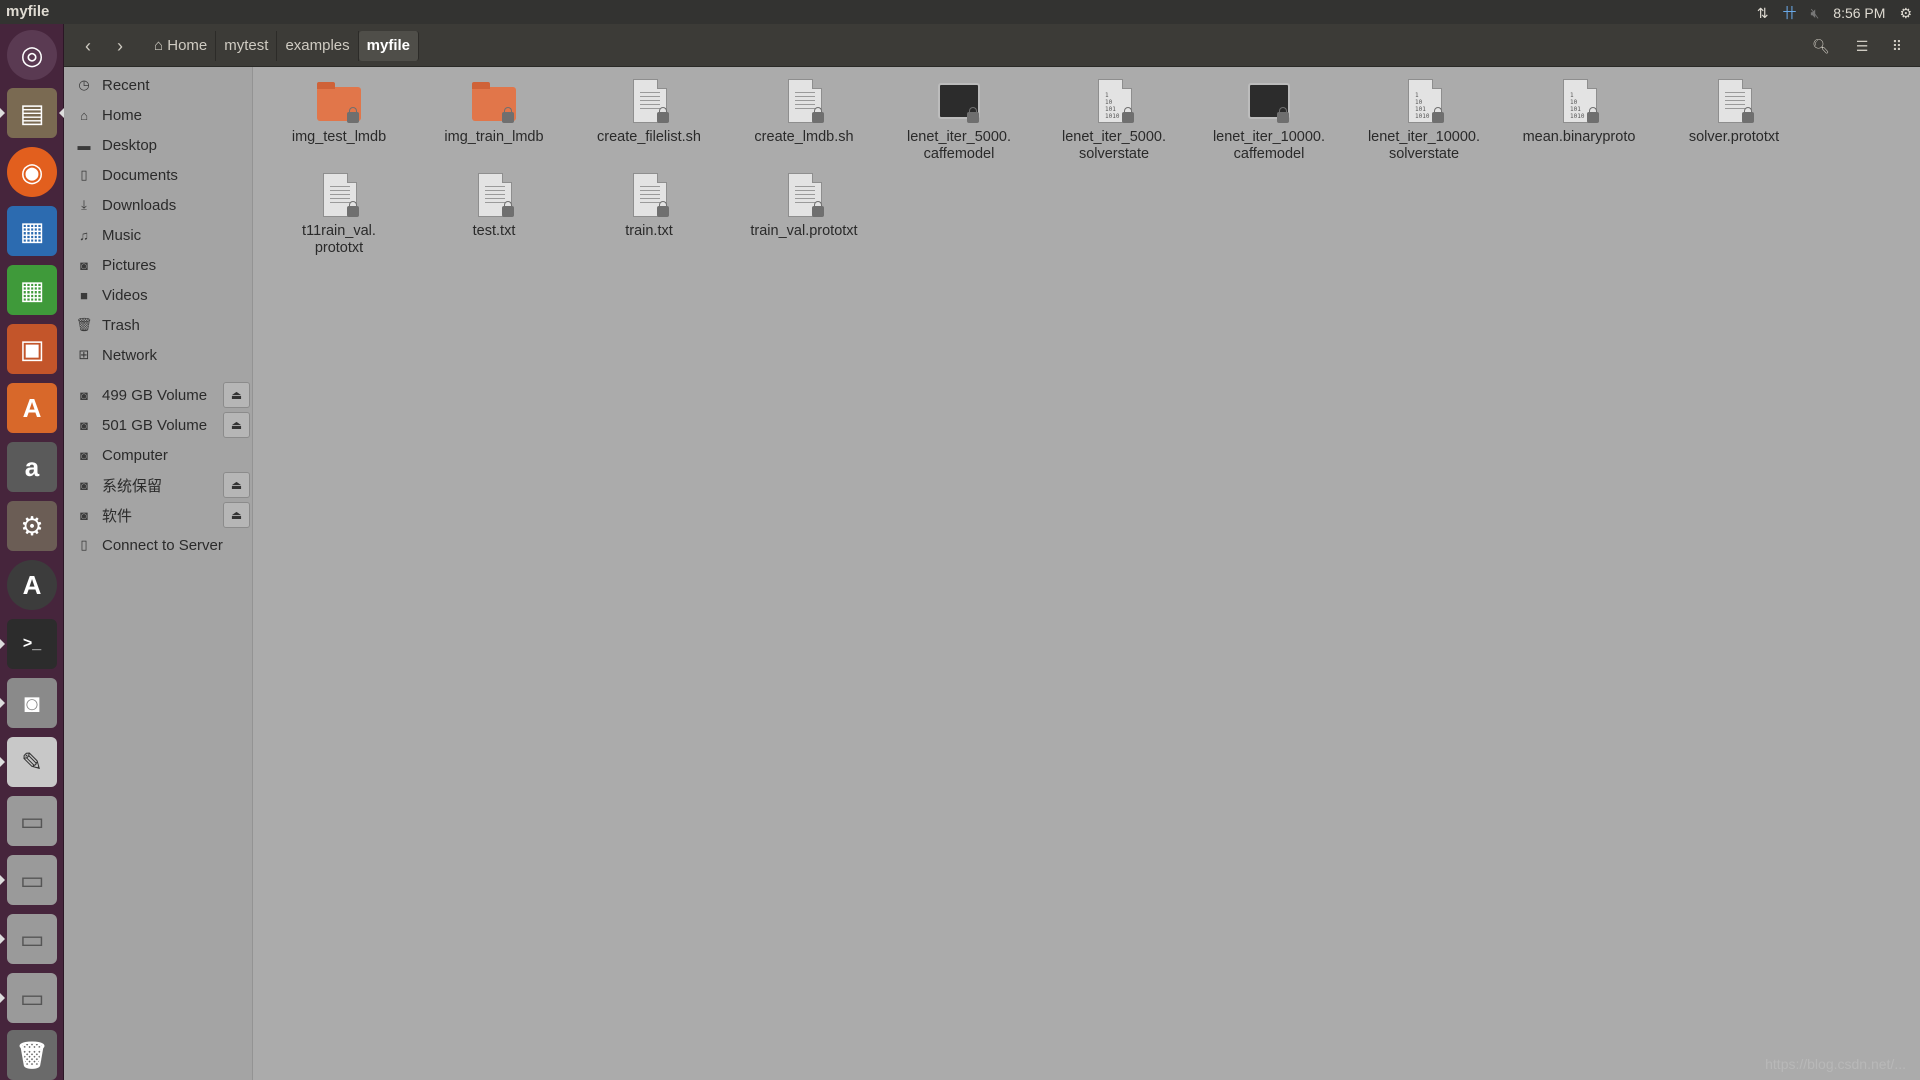  Describe the element at coordinates (84, 265) in the screenshot. I see `camera-icon: ◙` at that location.